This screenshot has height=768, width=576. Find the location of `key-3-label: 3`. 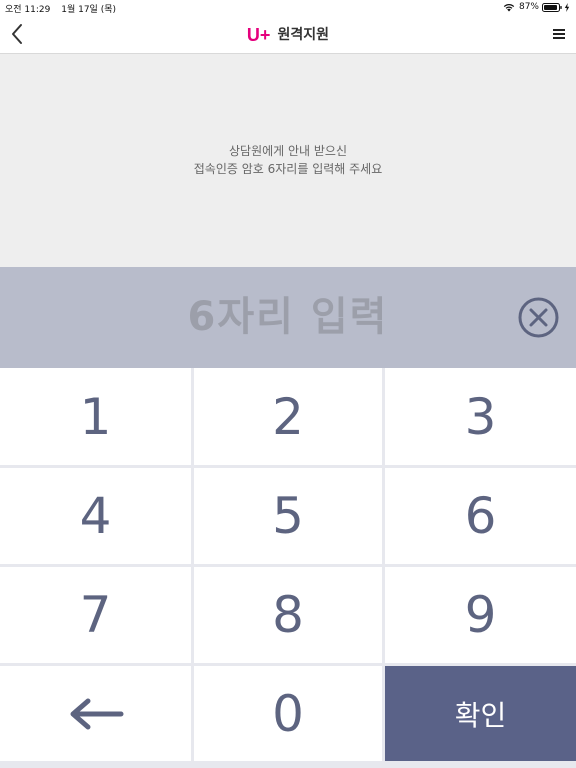

key-3-label: 3 is located at coordinates (480, 416).